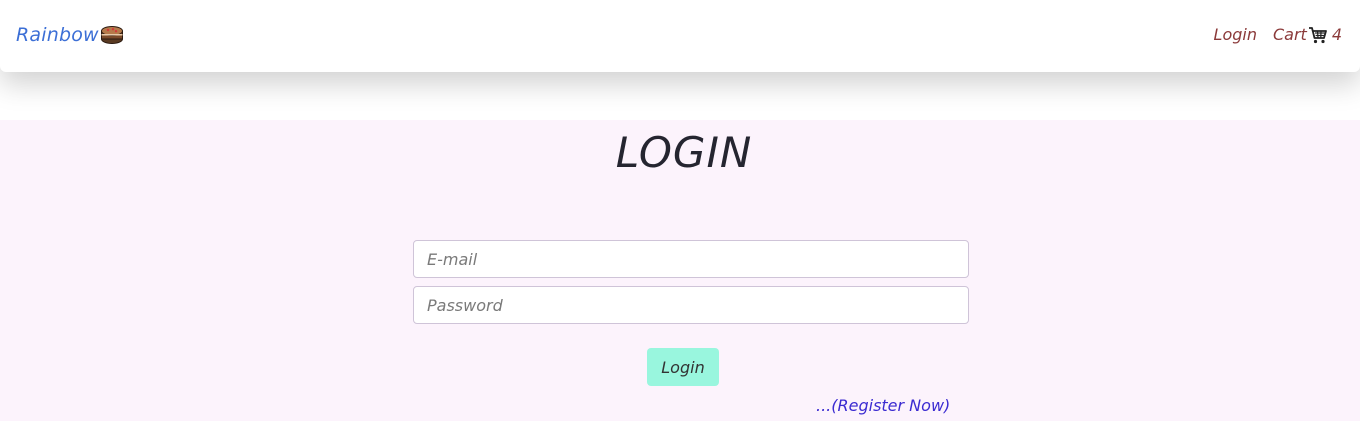 This screenshot has height=421, width=1360. I want to click on brand-text: Rainbow, so click(57, 35).